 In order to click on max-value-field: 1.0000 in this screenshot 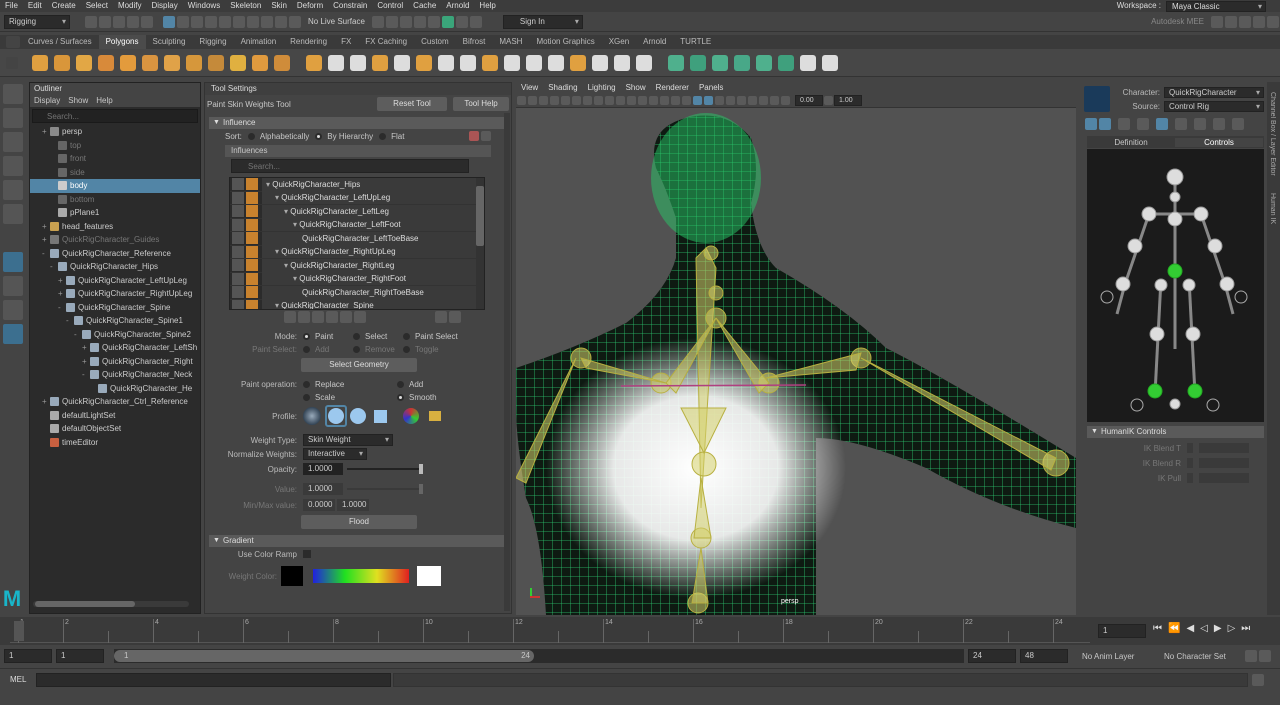, I will do `click(353, 505)`.